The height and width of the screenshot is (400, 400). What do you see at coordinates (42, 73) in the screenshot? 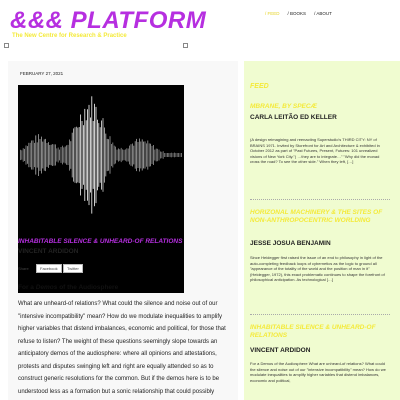
I see `article-date: FEBRUARY 27, 2021` at bounding box center [42, 73].